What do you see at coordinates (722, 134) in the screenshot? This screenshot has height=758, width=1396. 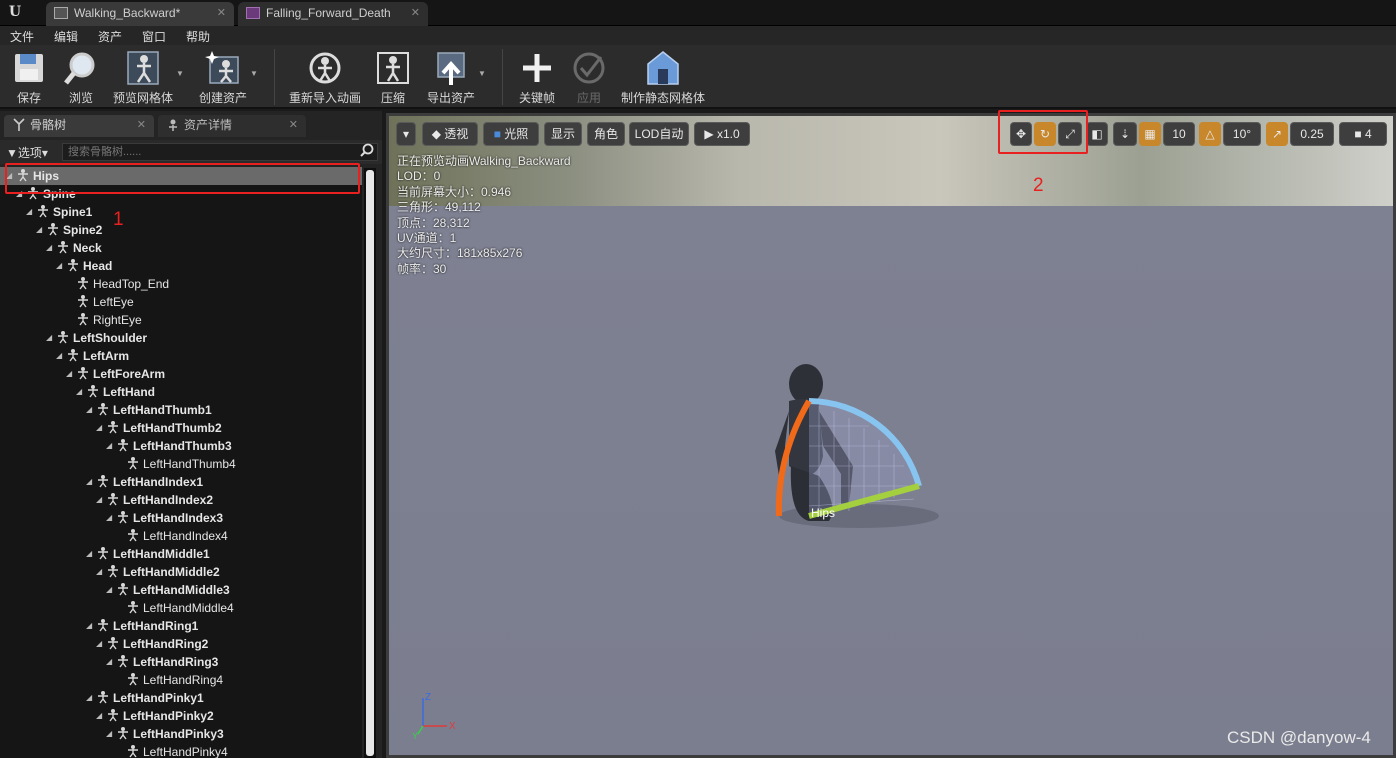 I see `playback-speed-button: ▶ x1.0` at bounding box center [722, 134].